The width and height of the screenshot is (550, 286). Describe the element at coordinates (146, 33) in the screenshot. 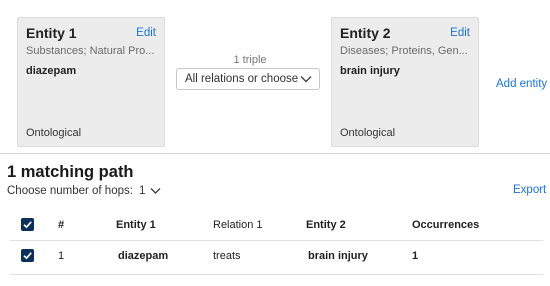

I see `entity-1-edit-link: Edit` at that location.